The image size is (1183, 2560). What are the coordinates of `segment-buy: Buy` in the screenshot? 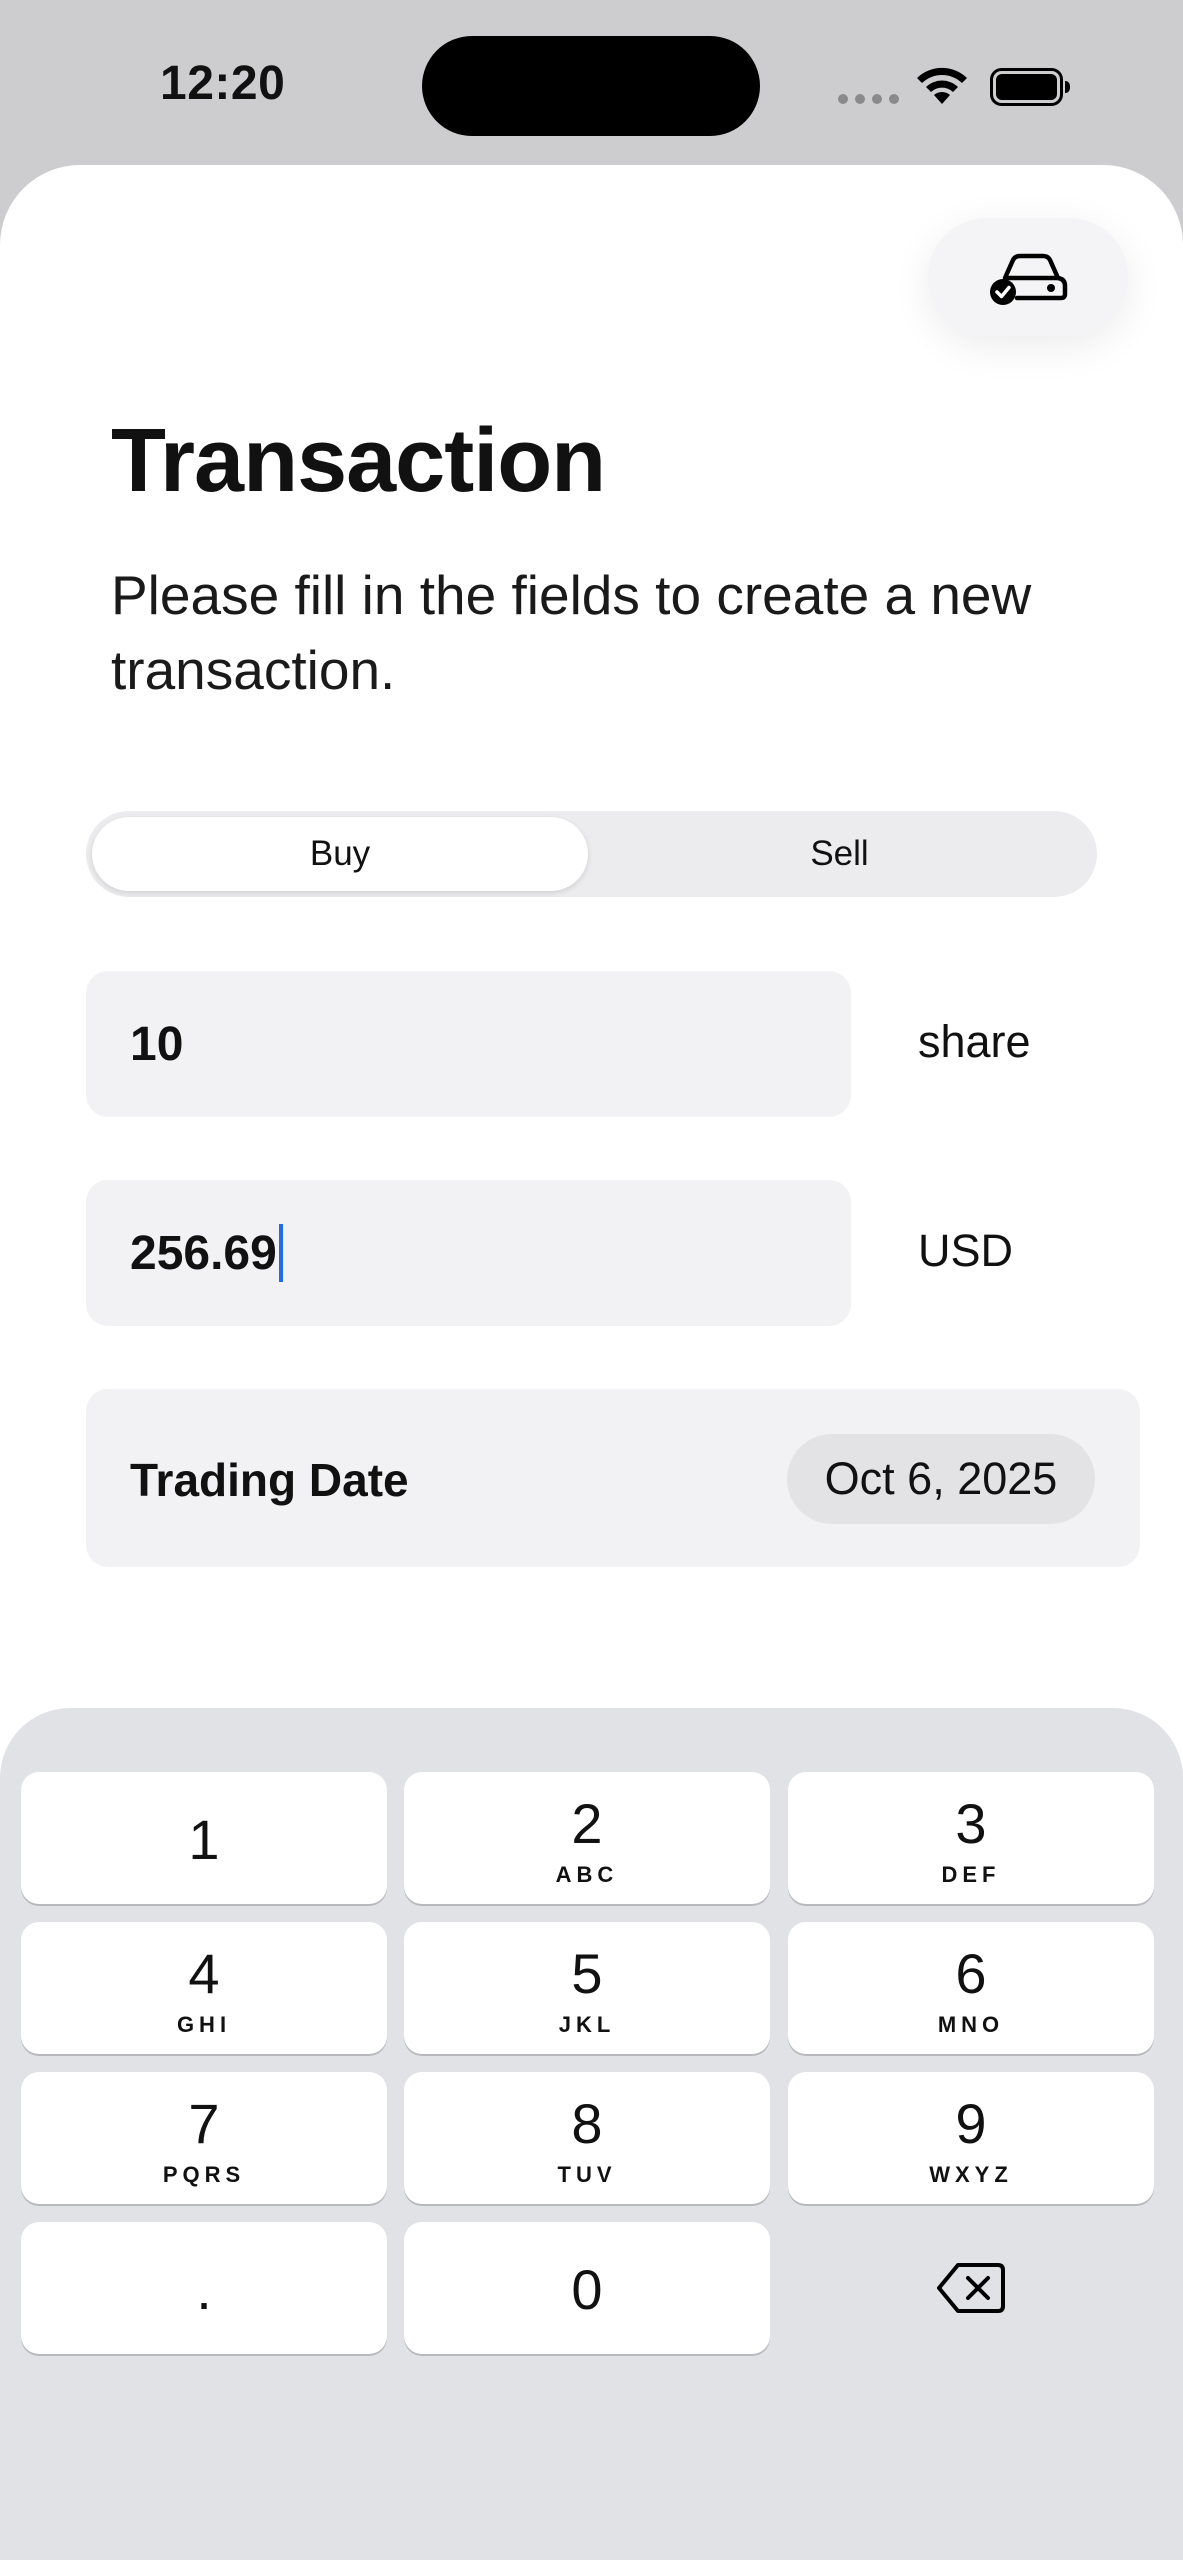 It's located at (340, 854).